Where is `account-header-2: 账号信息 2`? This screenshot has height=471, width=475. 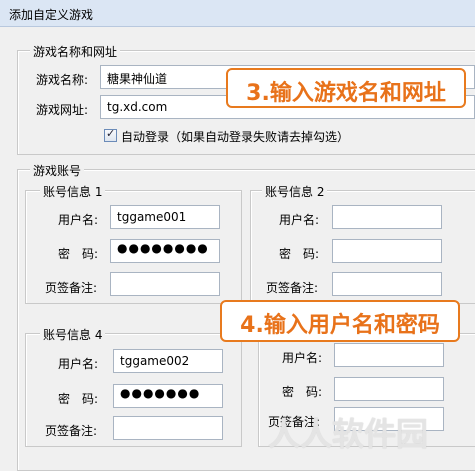
account-header-2: 账号信息 2 is located at coordinates (295, 191).